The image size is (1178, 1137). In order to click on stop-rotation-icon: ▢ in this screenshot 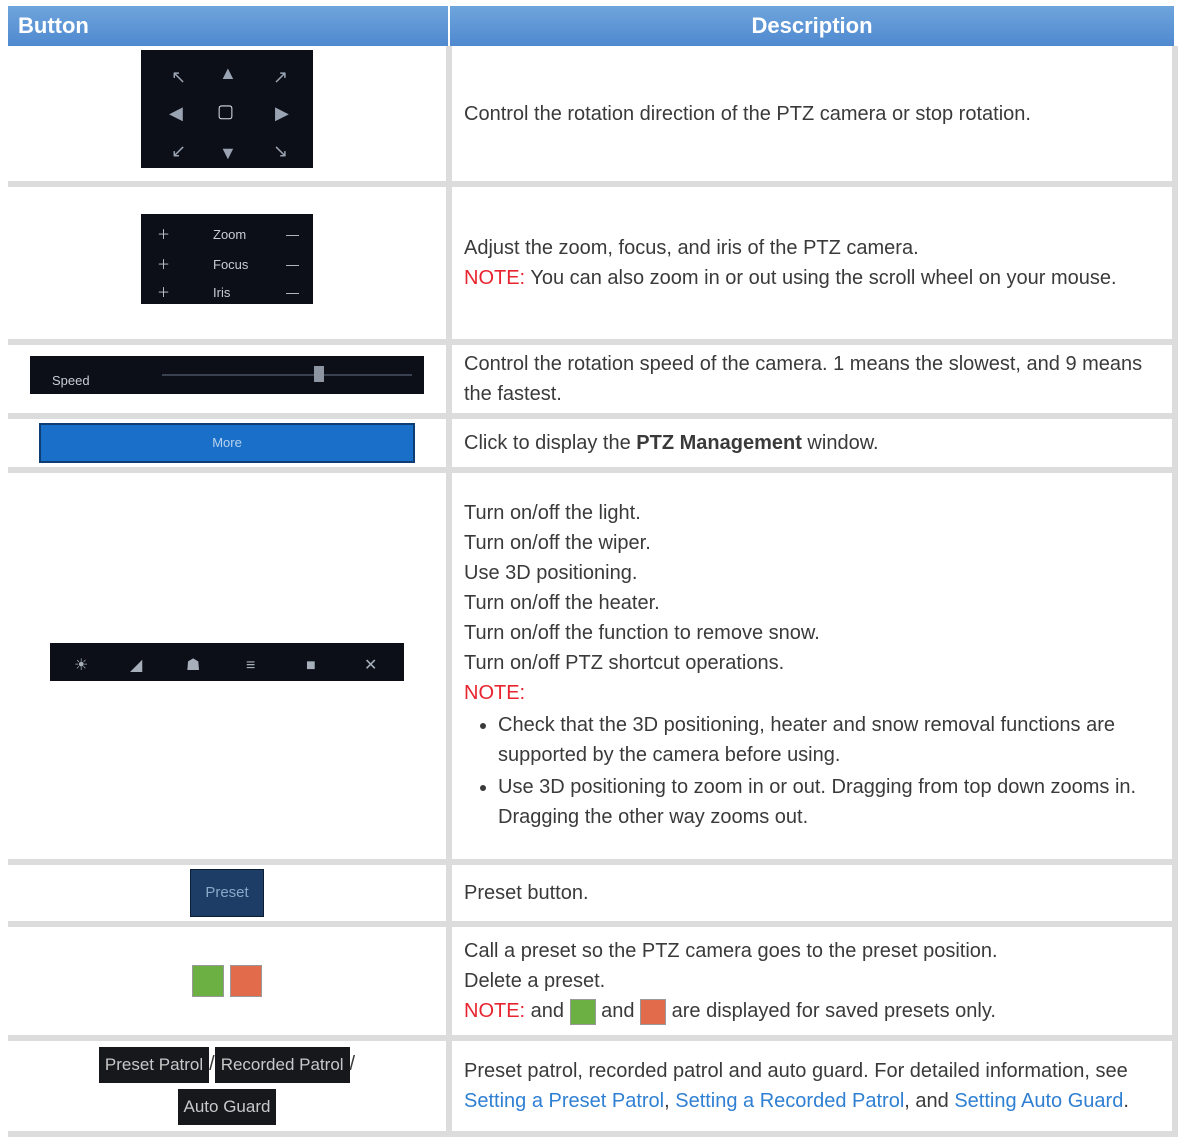, I will do `click(225, 111)`.